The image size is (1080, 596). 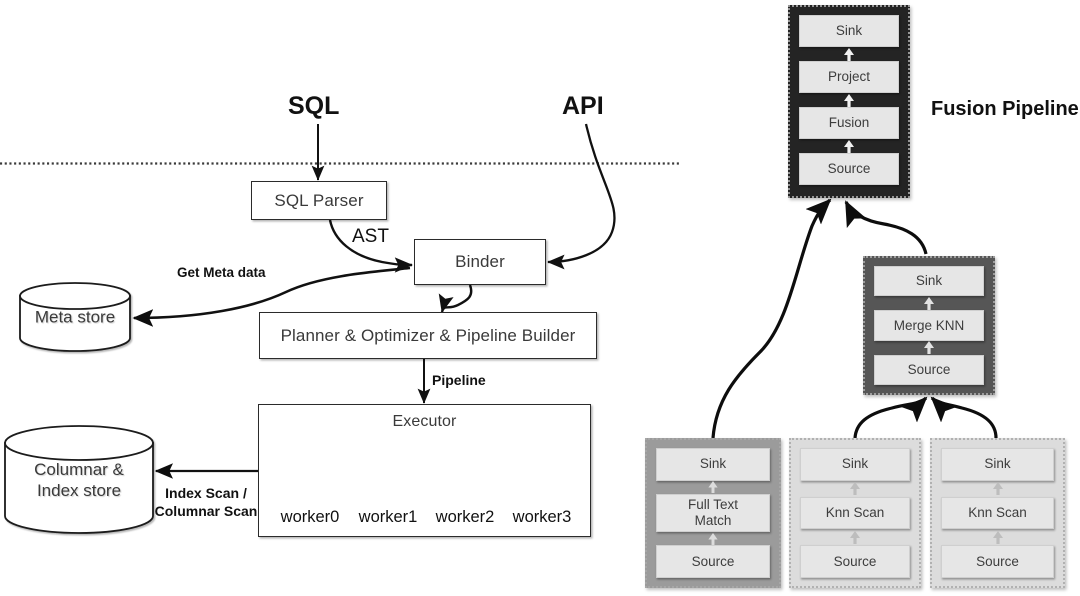 I want to click on store-columnar-line1: Columnar &, so click(x=79, y=469).